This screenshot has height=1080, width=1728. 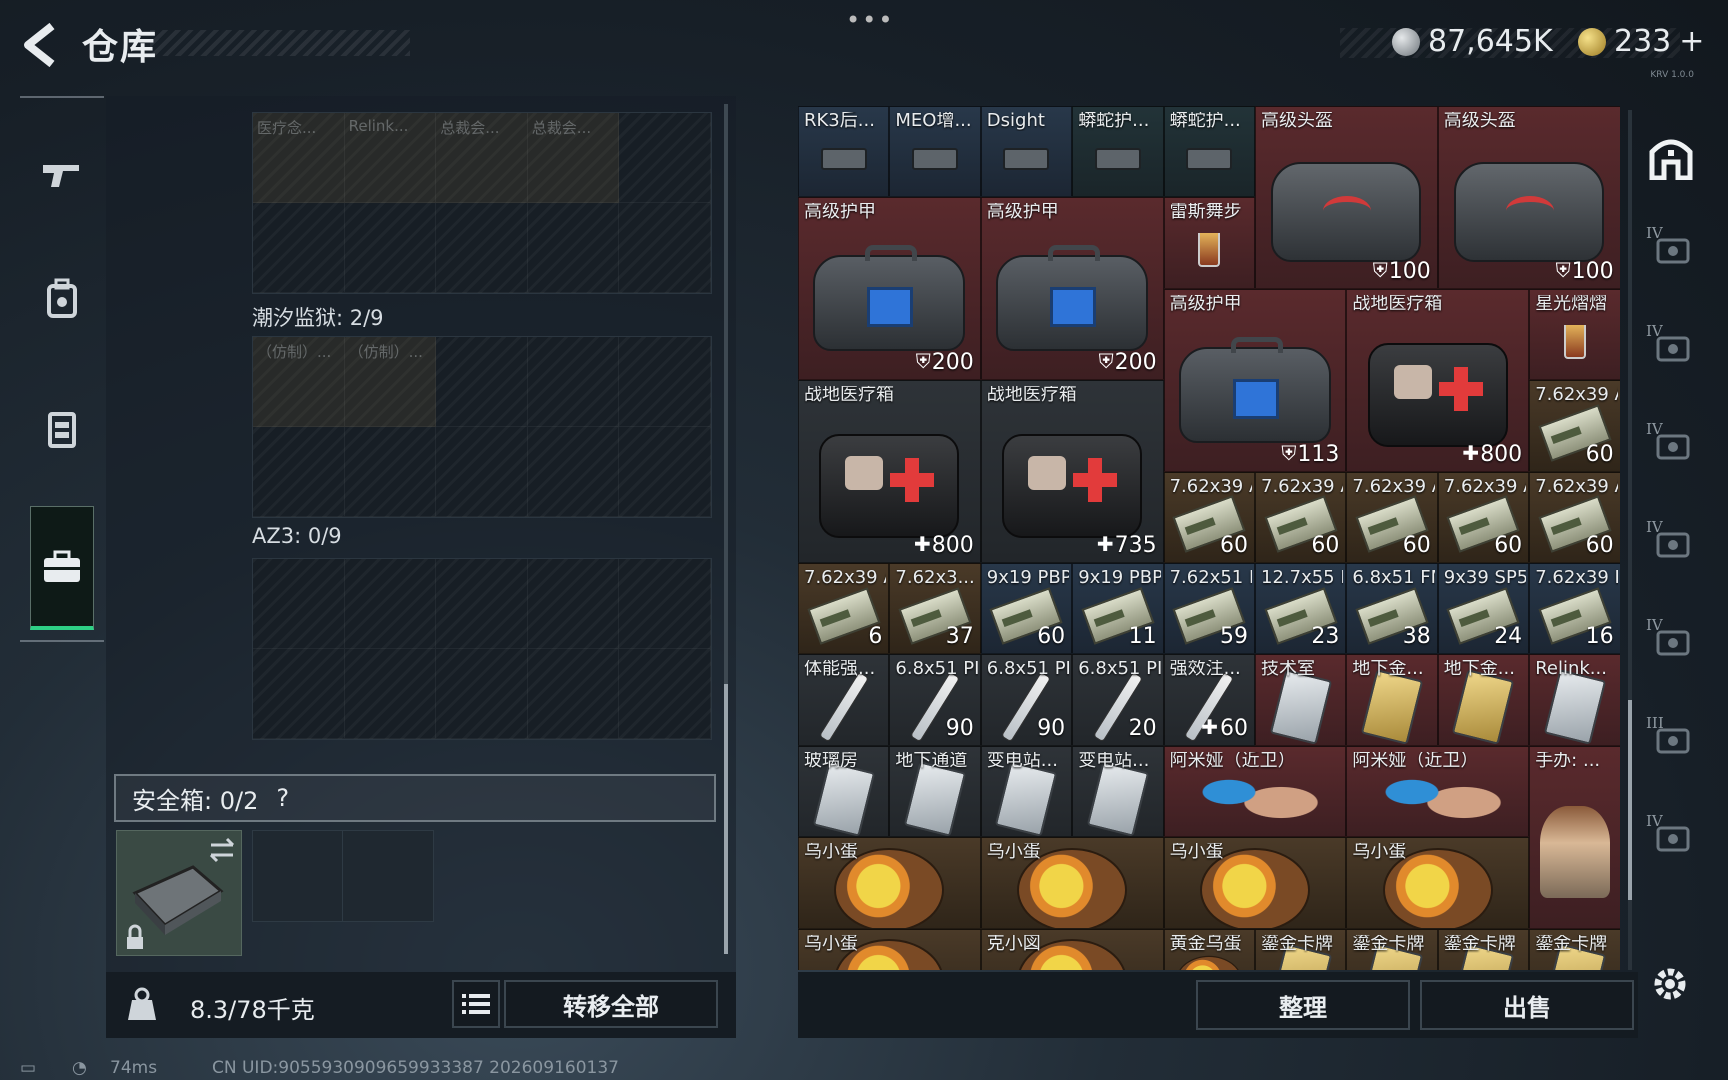 I want to click on inventory-item: 雷斯舞步, so click(x=1209, y=243).